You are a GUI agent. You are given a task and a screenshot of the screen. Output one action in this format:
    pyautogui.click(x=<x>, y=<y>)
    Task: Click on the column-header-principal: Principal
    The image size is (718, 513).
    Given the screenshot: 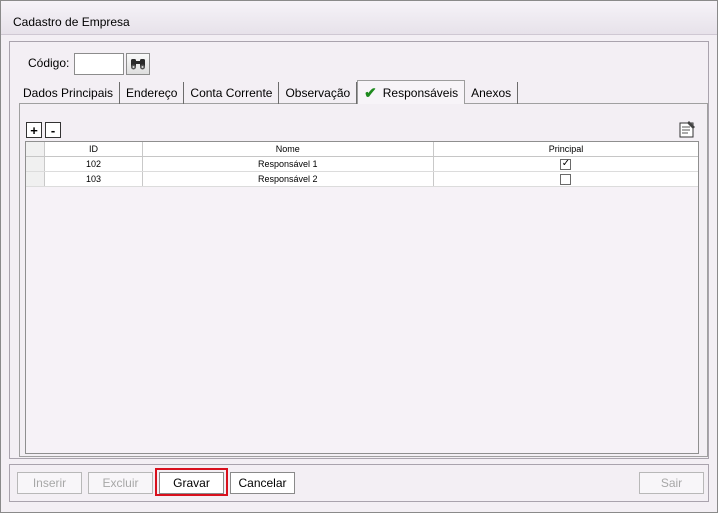 What is the action you would take?
    pyautogui.click(x=566, y=149)
    